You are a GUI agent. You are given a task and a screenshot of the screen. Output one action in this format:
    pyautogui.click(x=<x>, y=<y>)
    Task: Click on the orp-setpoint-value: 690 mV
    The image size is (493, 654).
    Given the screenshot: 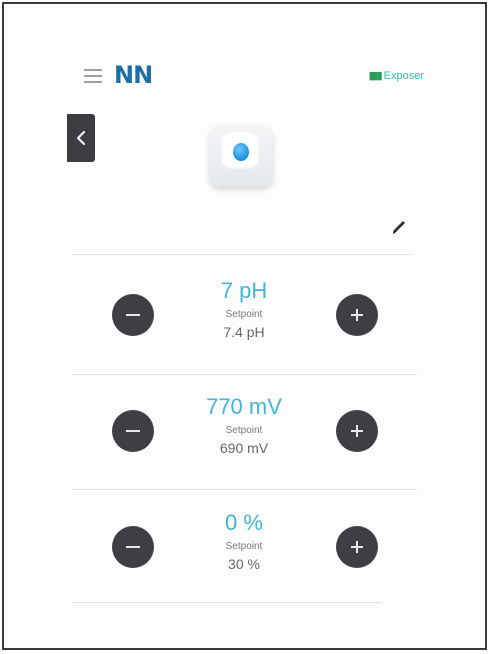 What is the action you would take?
    pyautogui.click(x=244, y=448)
    